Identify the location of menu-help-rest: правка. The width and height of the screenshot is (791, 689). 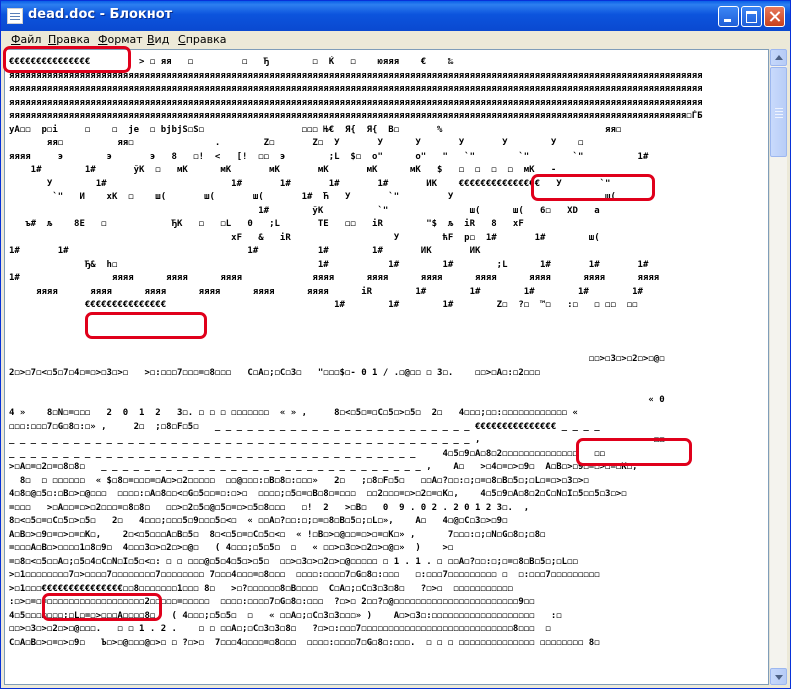
(206, 39).